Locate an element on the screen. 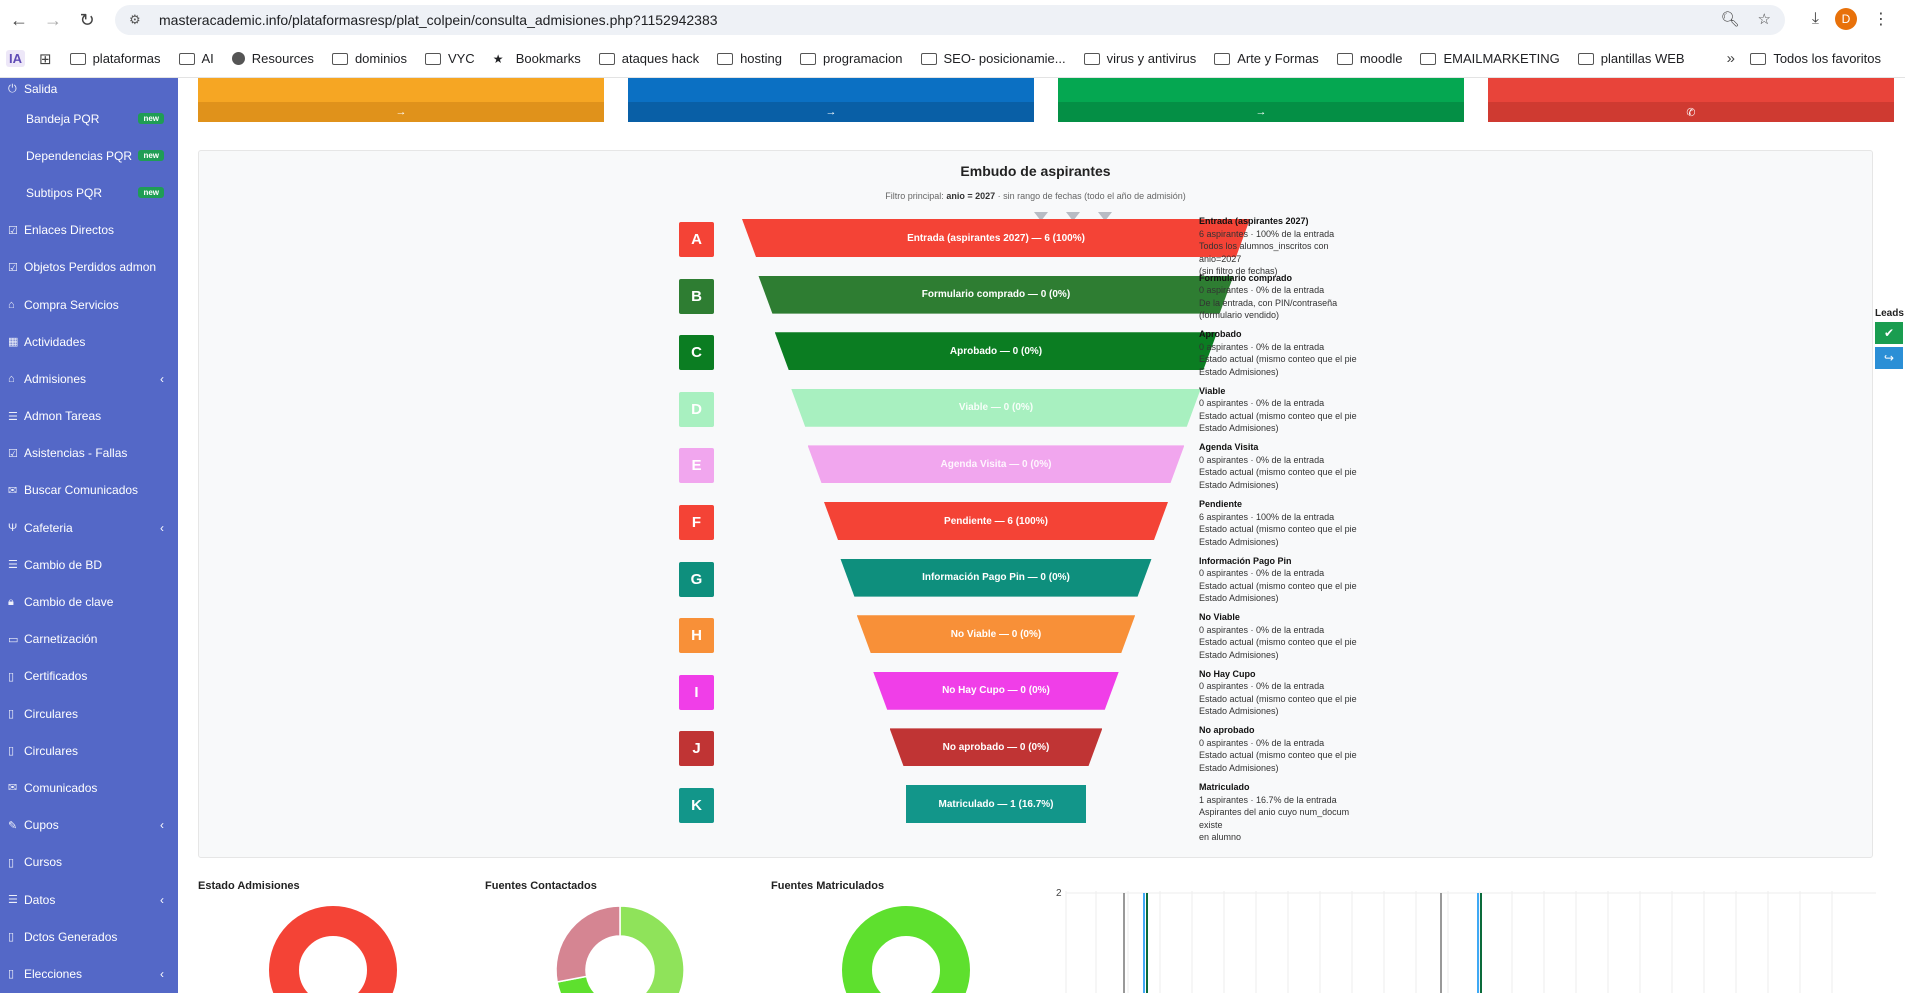  bookmark-item: ataques hack is located at coordinates (649, 58).